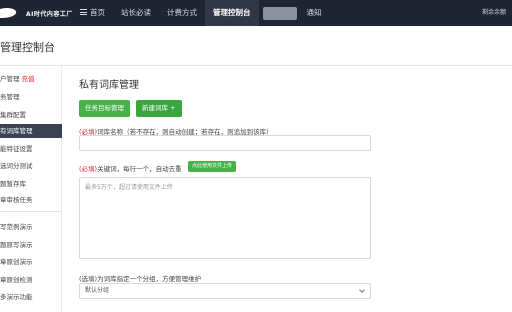  I want to click on nav-must-read-label: 站长必读, so click(136, 12).